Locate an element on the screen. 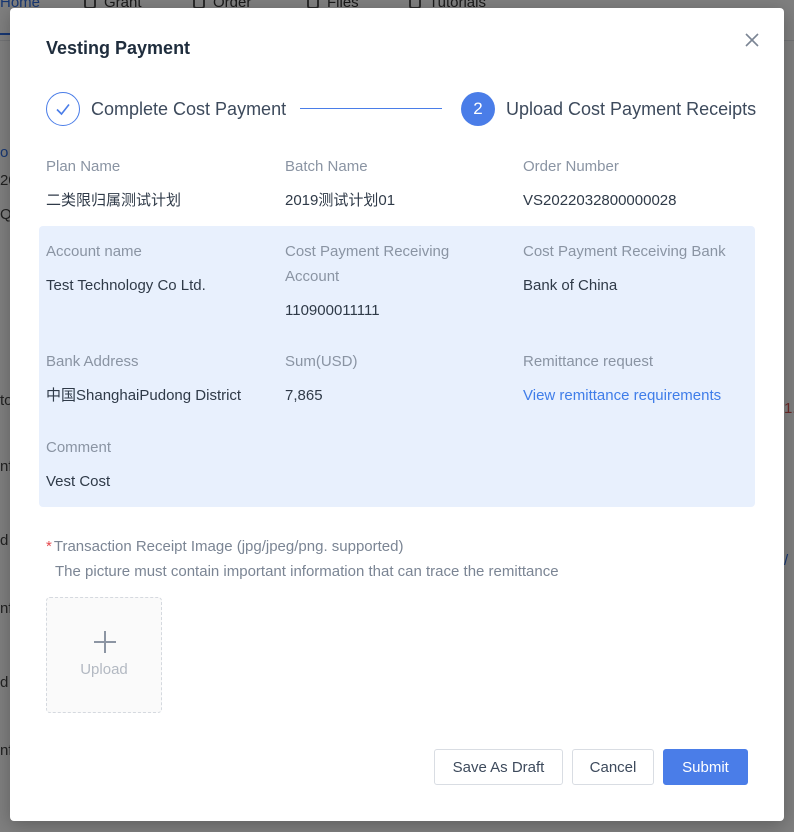 Image resolution: width=794 pixels, height=832 pixels. plus-icon is located at coordinates (105, 642).